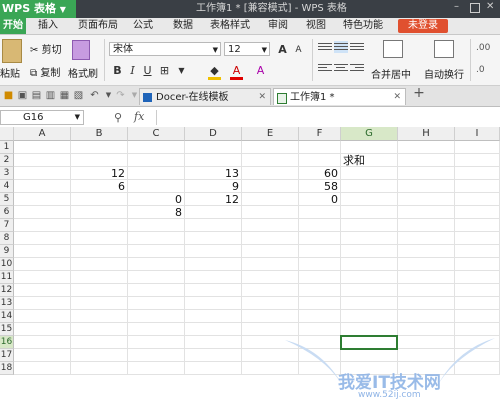  What do you see at coordinates (7, 329) in the screenshot?
I see `row-header-15: 15` at bounding box center [7, 329].